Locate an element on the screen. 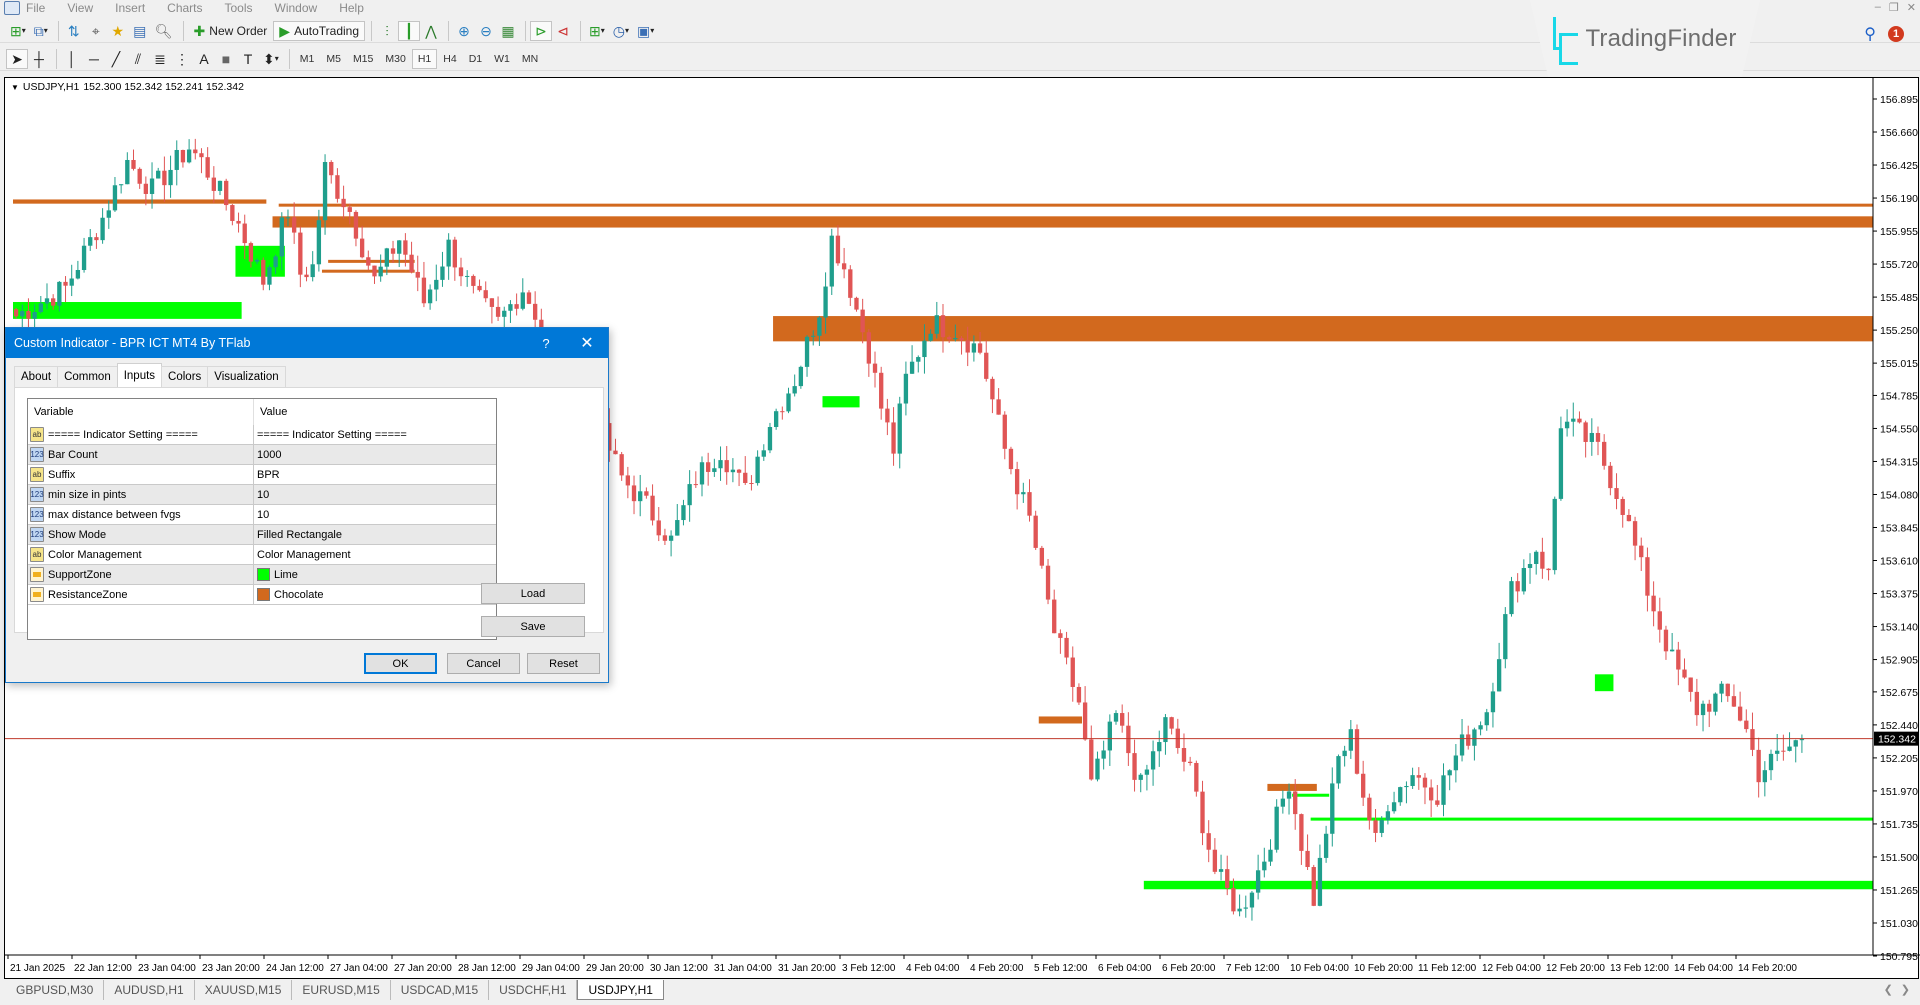  input-row: ResistanceZone Chocolate is located at coordinates (262, 595).